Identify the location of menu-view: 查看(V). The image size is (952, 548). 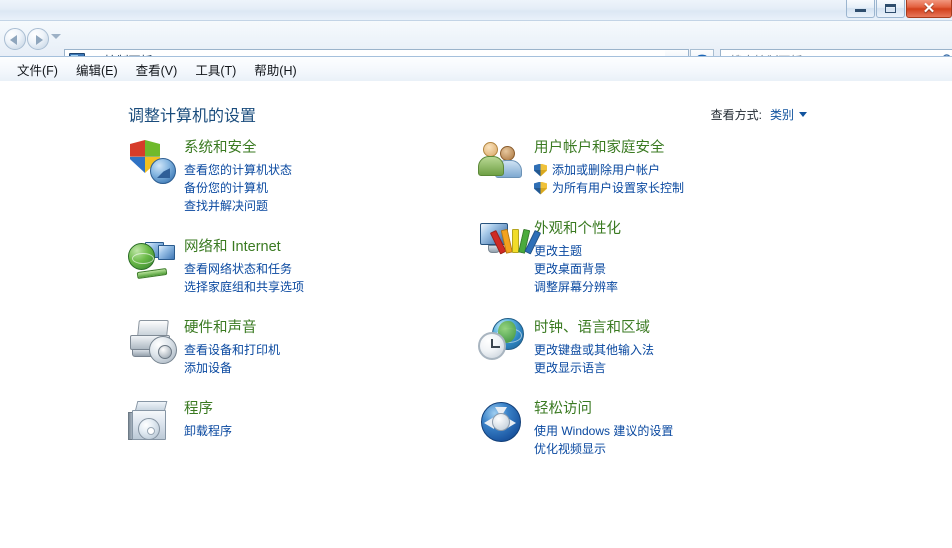
(157, 69).